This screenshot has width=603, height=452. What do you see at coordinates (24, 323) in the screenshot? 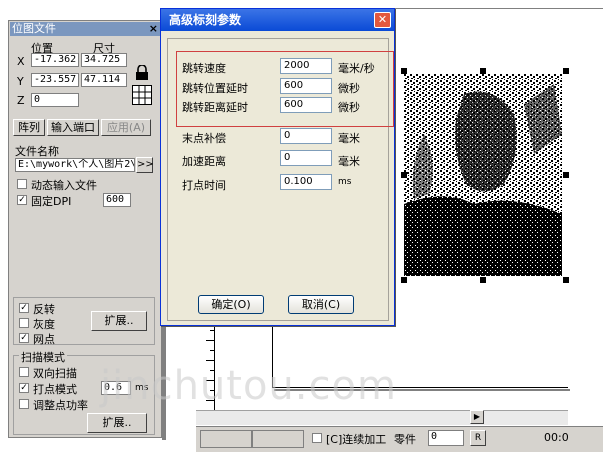
I see `grayscale-checkbox` at bounding box center [24, 323].